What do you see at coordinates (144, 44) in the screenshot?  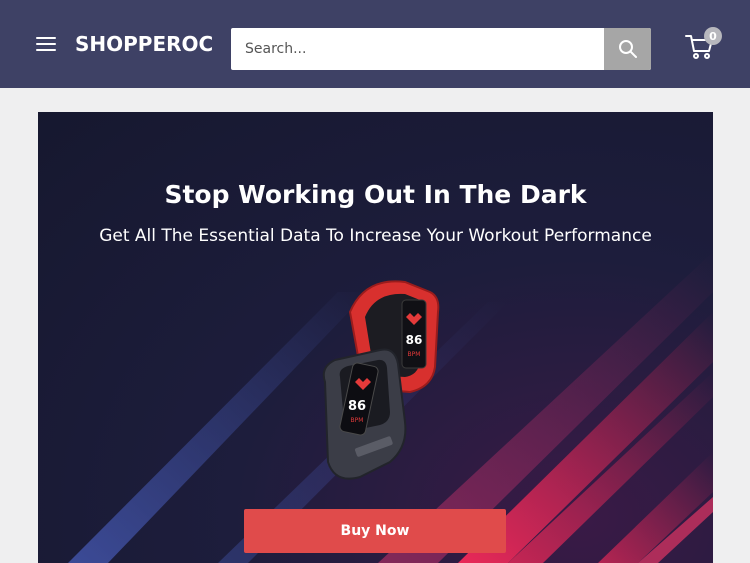 I see `store-logo: SHOPPEROC` at bounding box center [144, 44].